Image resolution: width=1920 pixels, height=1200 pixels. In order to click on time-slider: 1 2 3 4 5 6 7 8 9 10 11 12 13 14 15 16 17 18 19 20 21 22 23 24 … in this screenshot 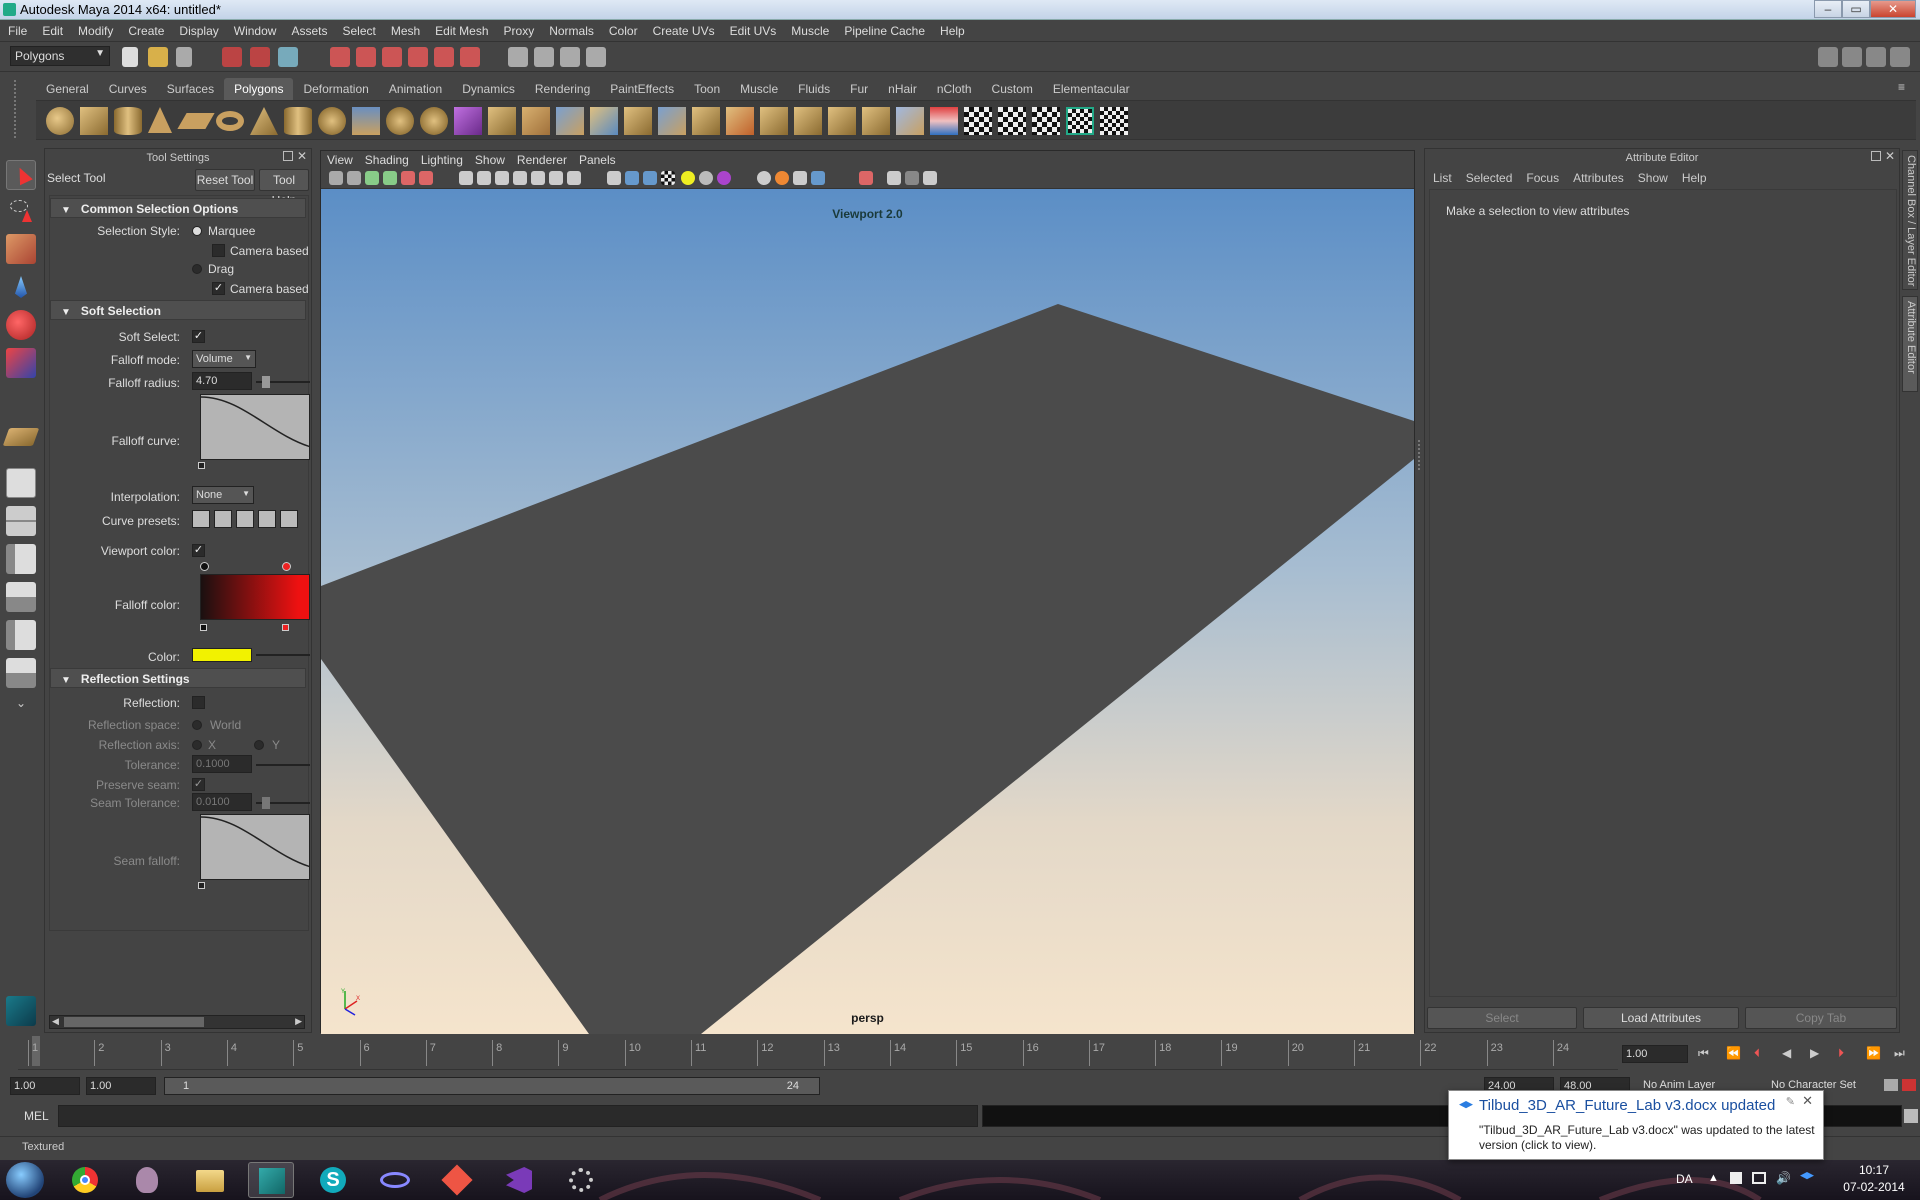, I will do `click(960, 1054)`.